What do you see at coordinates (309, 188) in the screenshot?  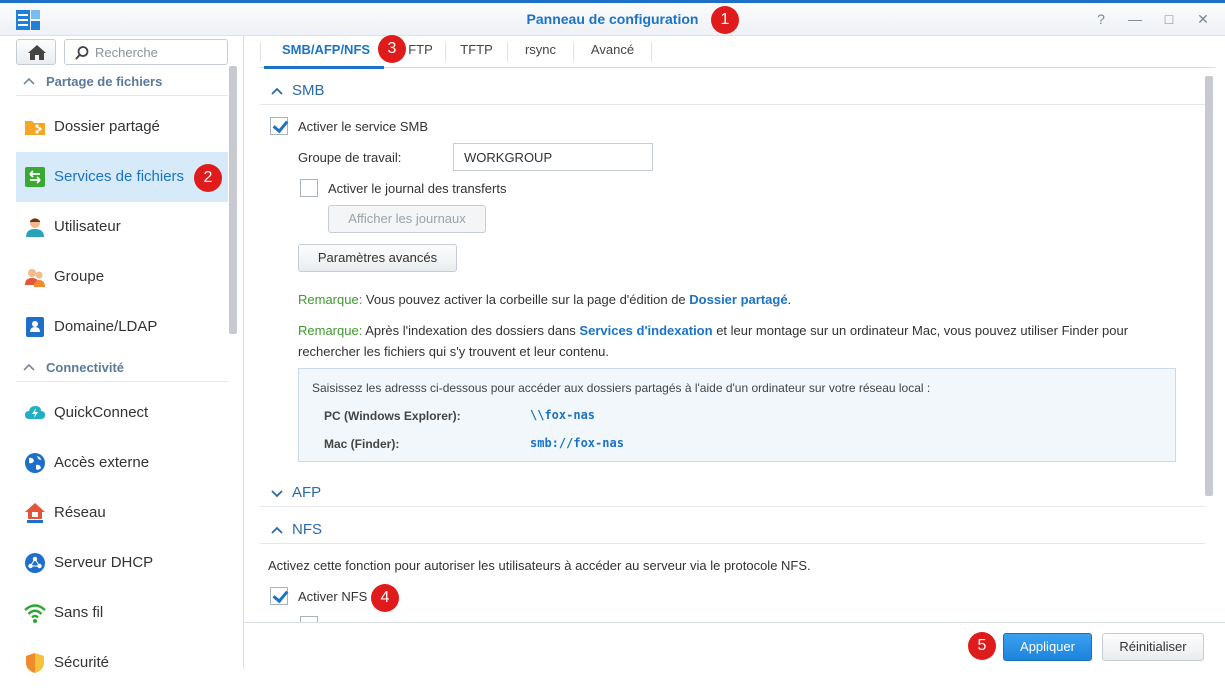 I see `transfer-log-checkbox` at bounding box center [309, 188].